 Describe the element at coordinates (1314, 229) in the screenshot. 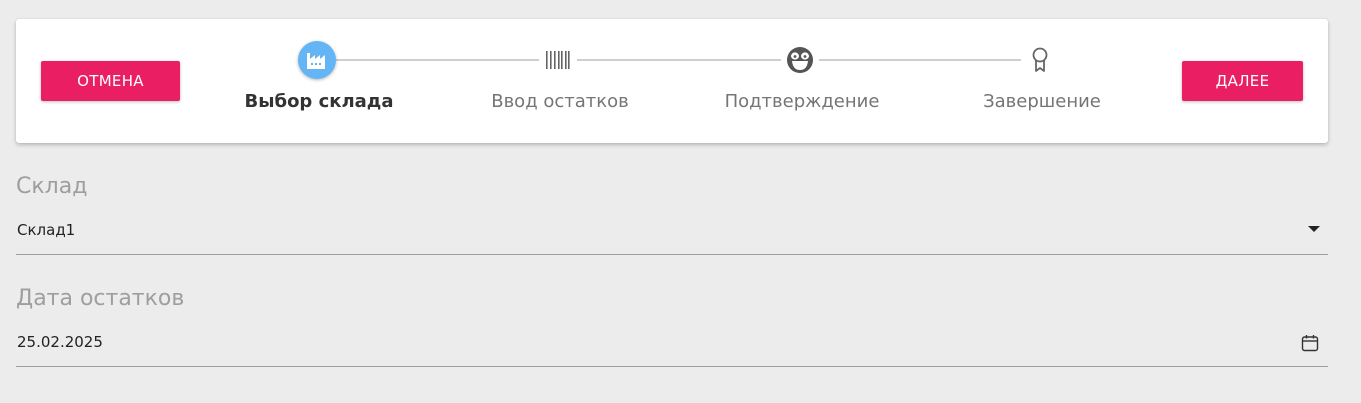

I see `chevron-down-icon` at that location.